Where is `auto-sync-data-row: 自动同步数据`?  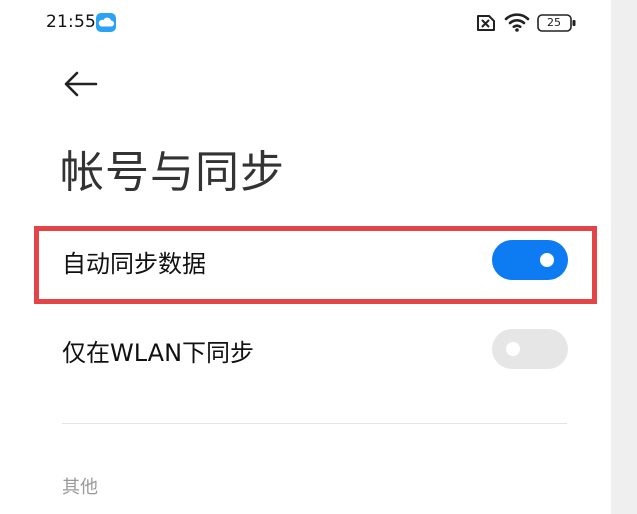 auto-sync-data-row: 自动同步数据 is located at coordinates (305, 261).